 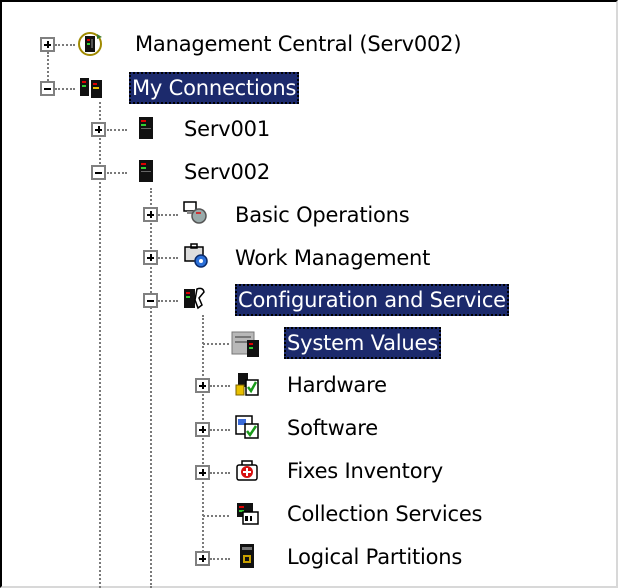 What do you see at coordinates (372, 300) in the screenshot?
I see `tree-item-configuration-and-service: Configuration and Service` at bounding box center [372, 300].